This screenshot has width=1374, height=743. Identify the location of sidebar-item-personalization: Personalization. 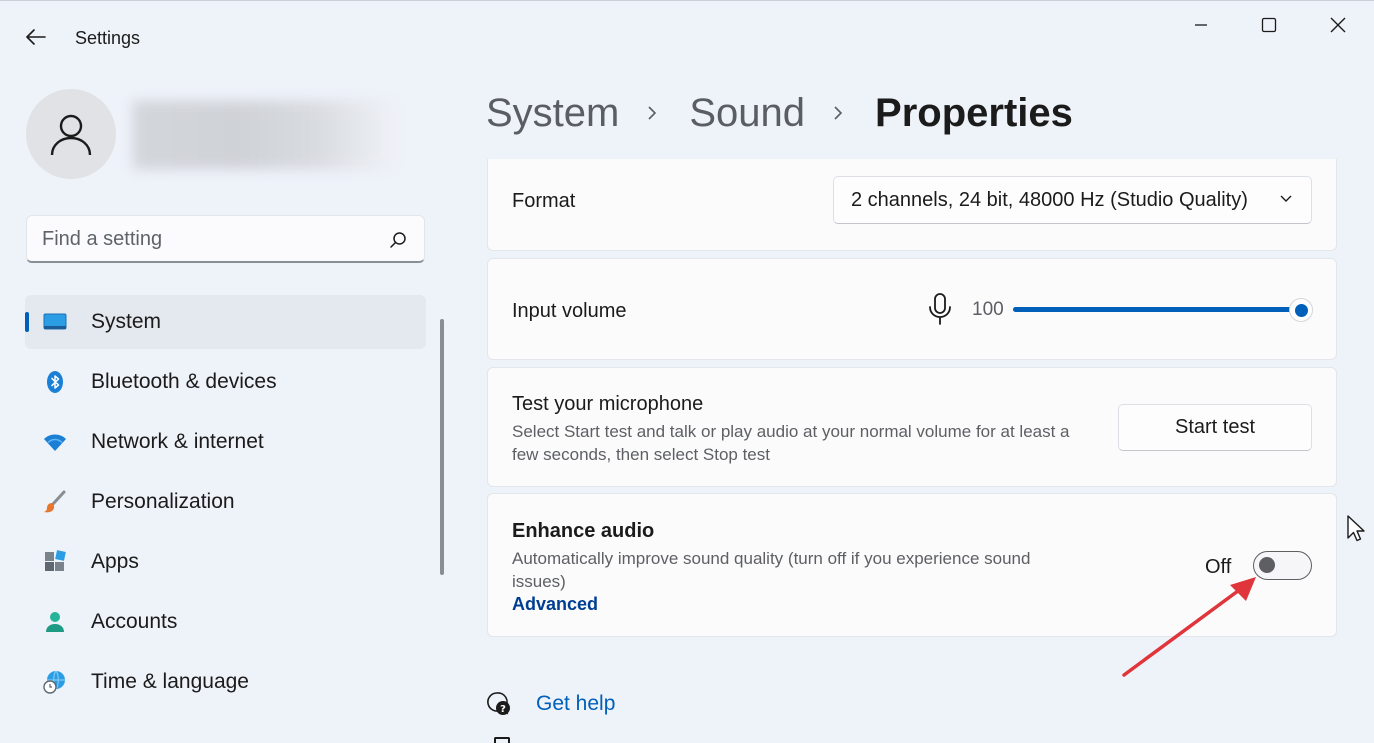
(225, 502).